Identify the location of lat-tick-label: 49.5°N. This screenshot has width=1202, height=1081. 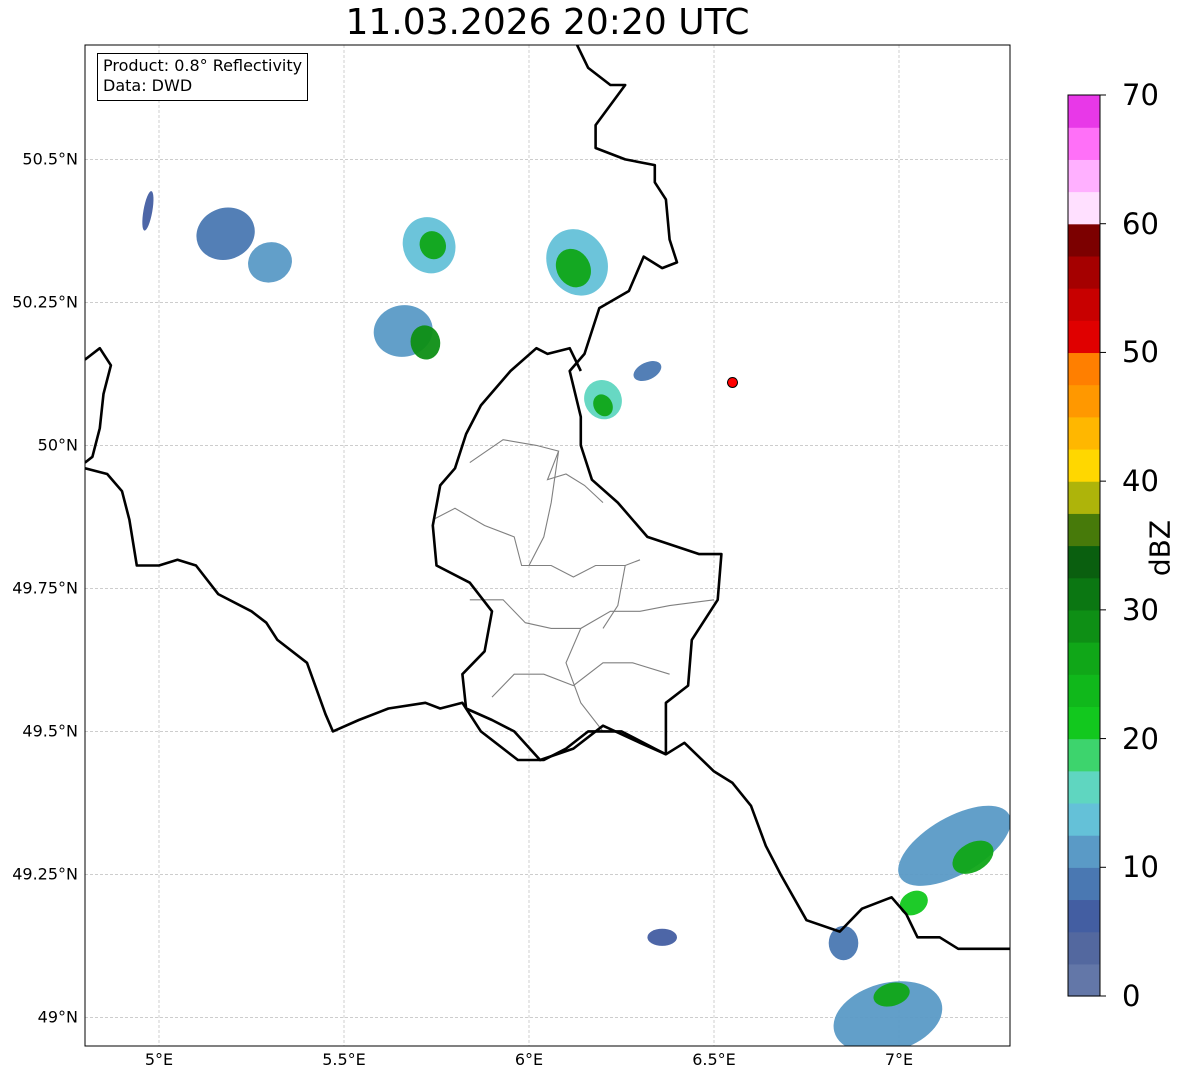
(50, 731).